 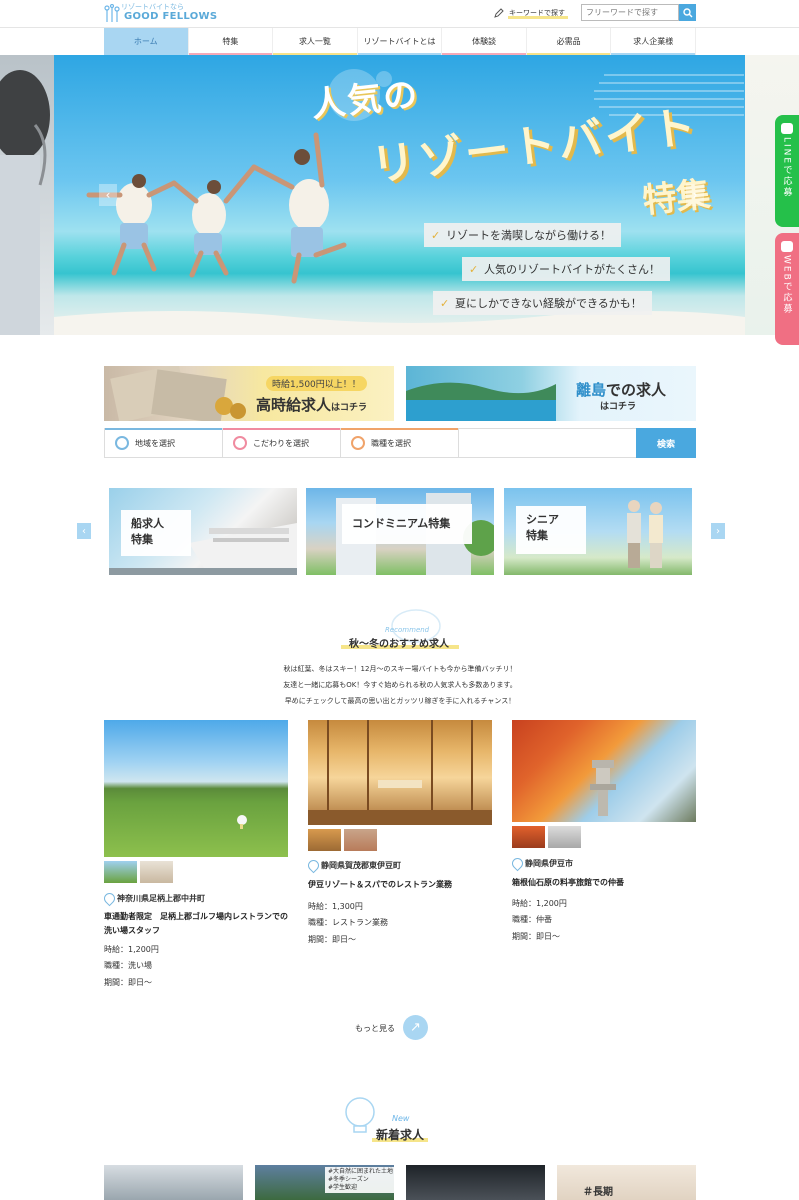 What do you see at coordinates (695, 195) in the screenshot?
I see `hero-next-arrow-icon: ›` at bounding box center [695, 195].